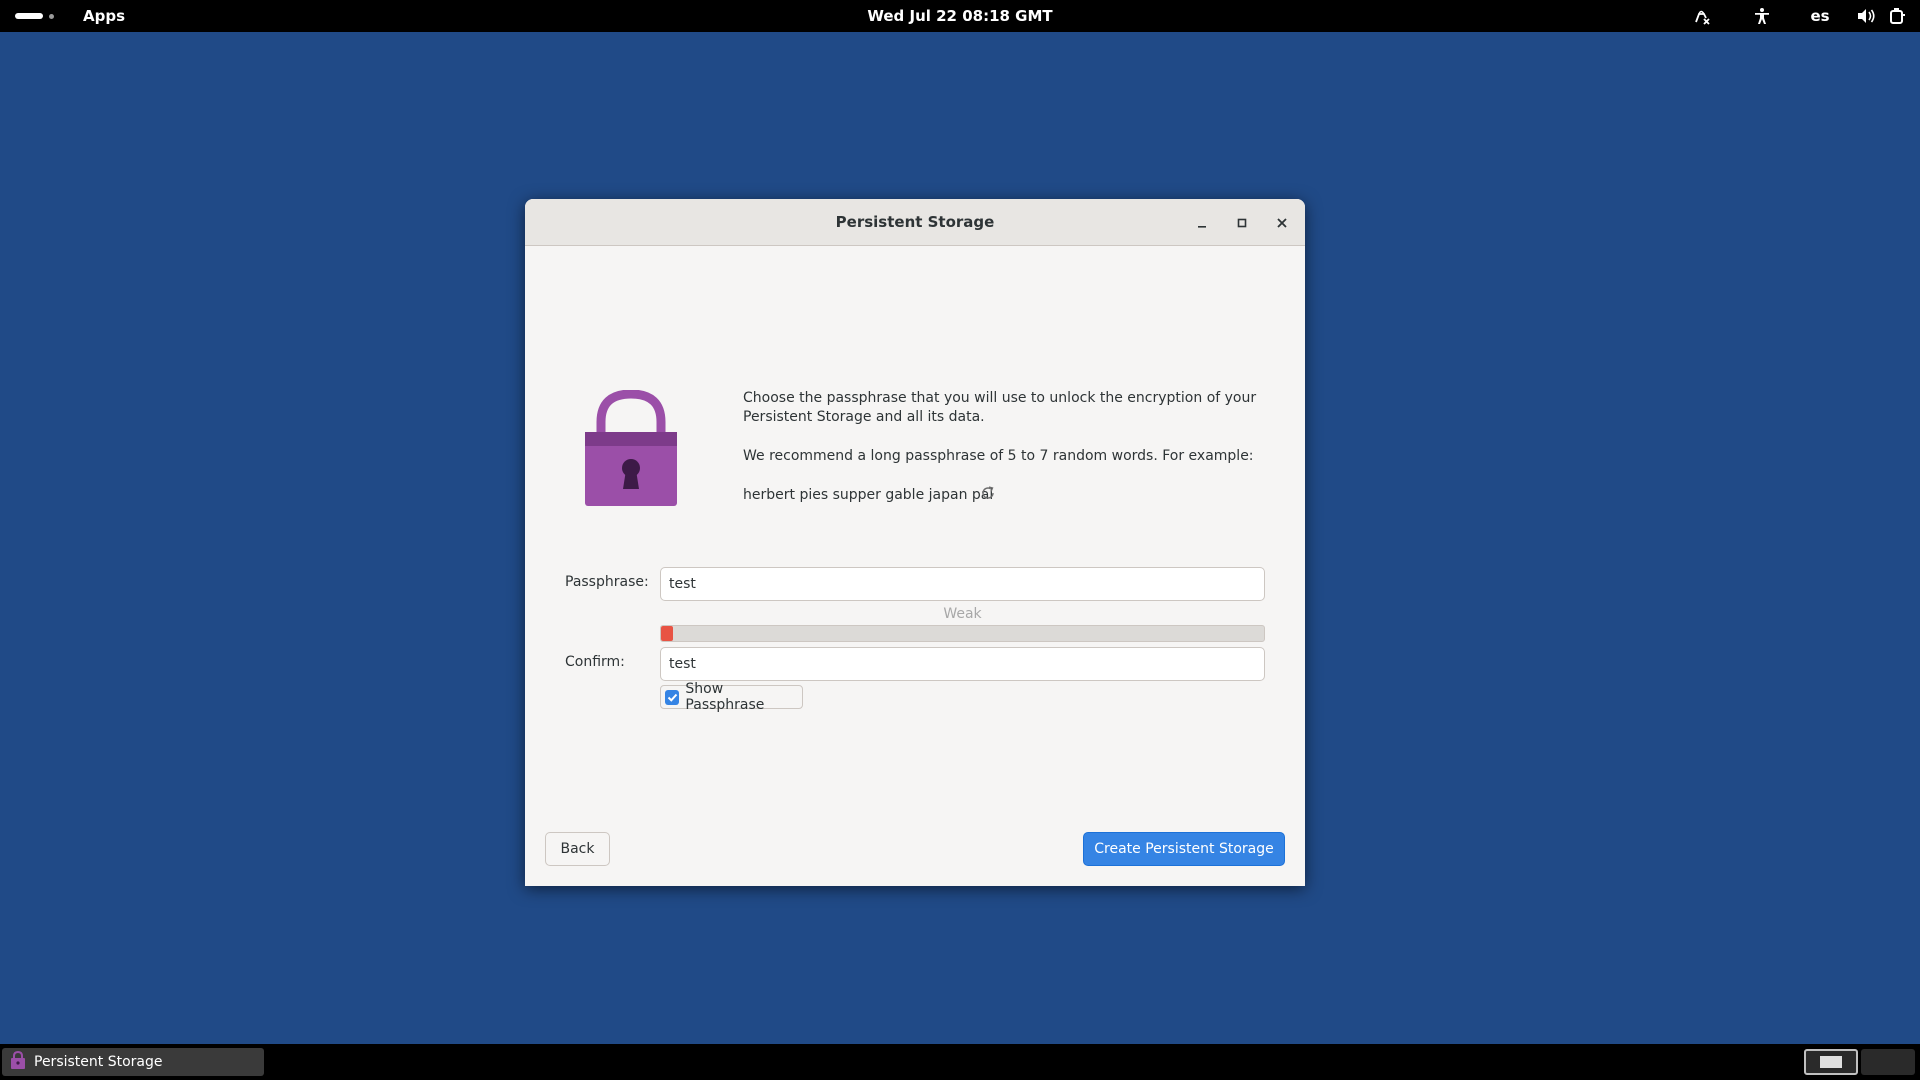 The width and height of the screenshot is (1920, 1080). I want to click on refresh-icon, so click(988, 495).